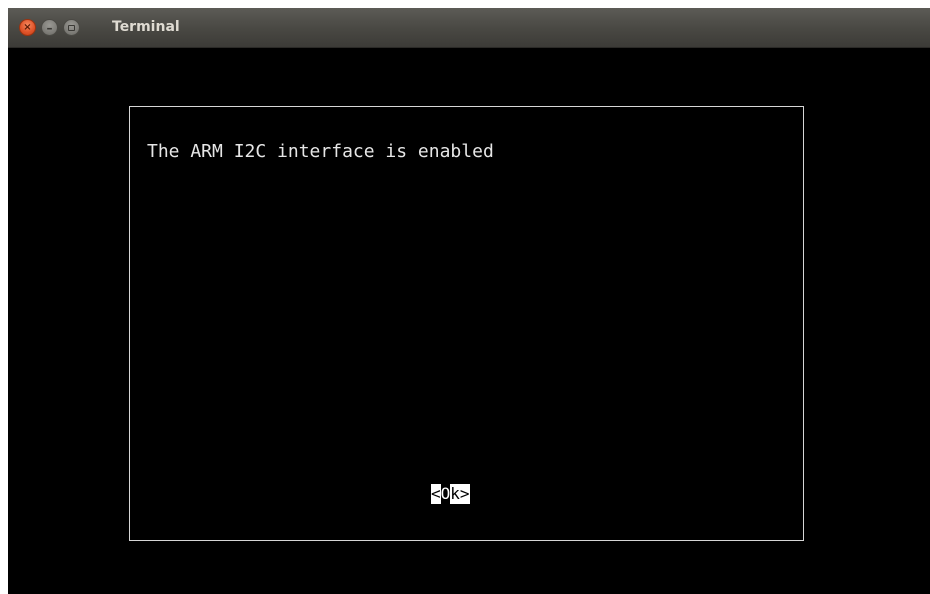 Image resolution: width=930 pixels, height=594 pixels. Describe the element at coordinates (436, 494) in the screenshot. I see `ok-left-bracket: <` at that location.